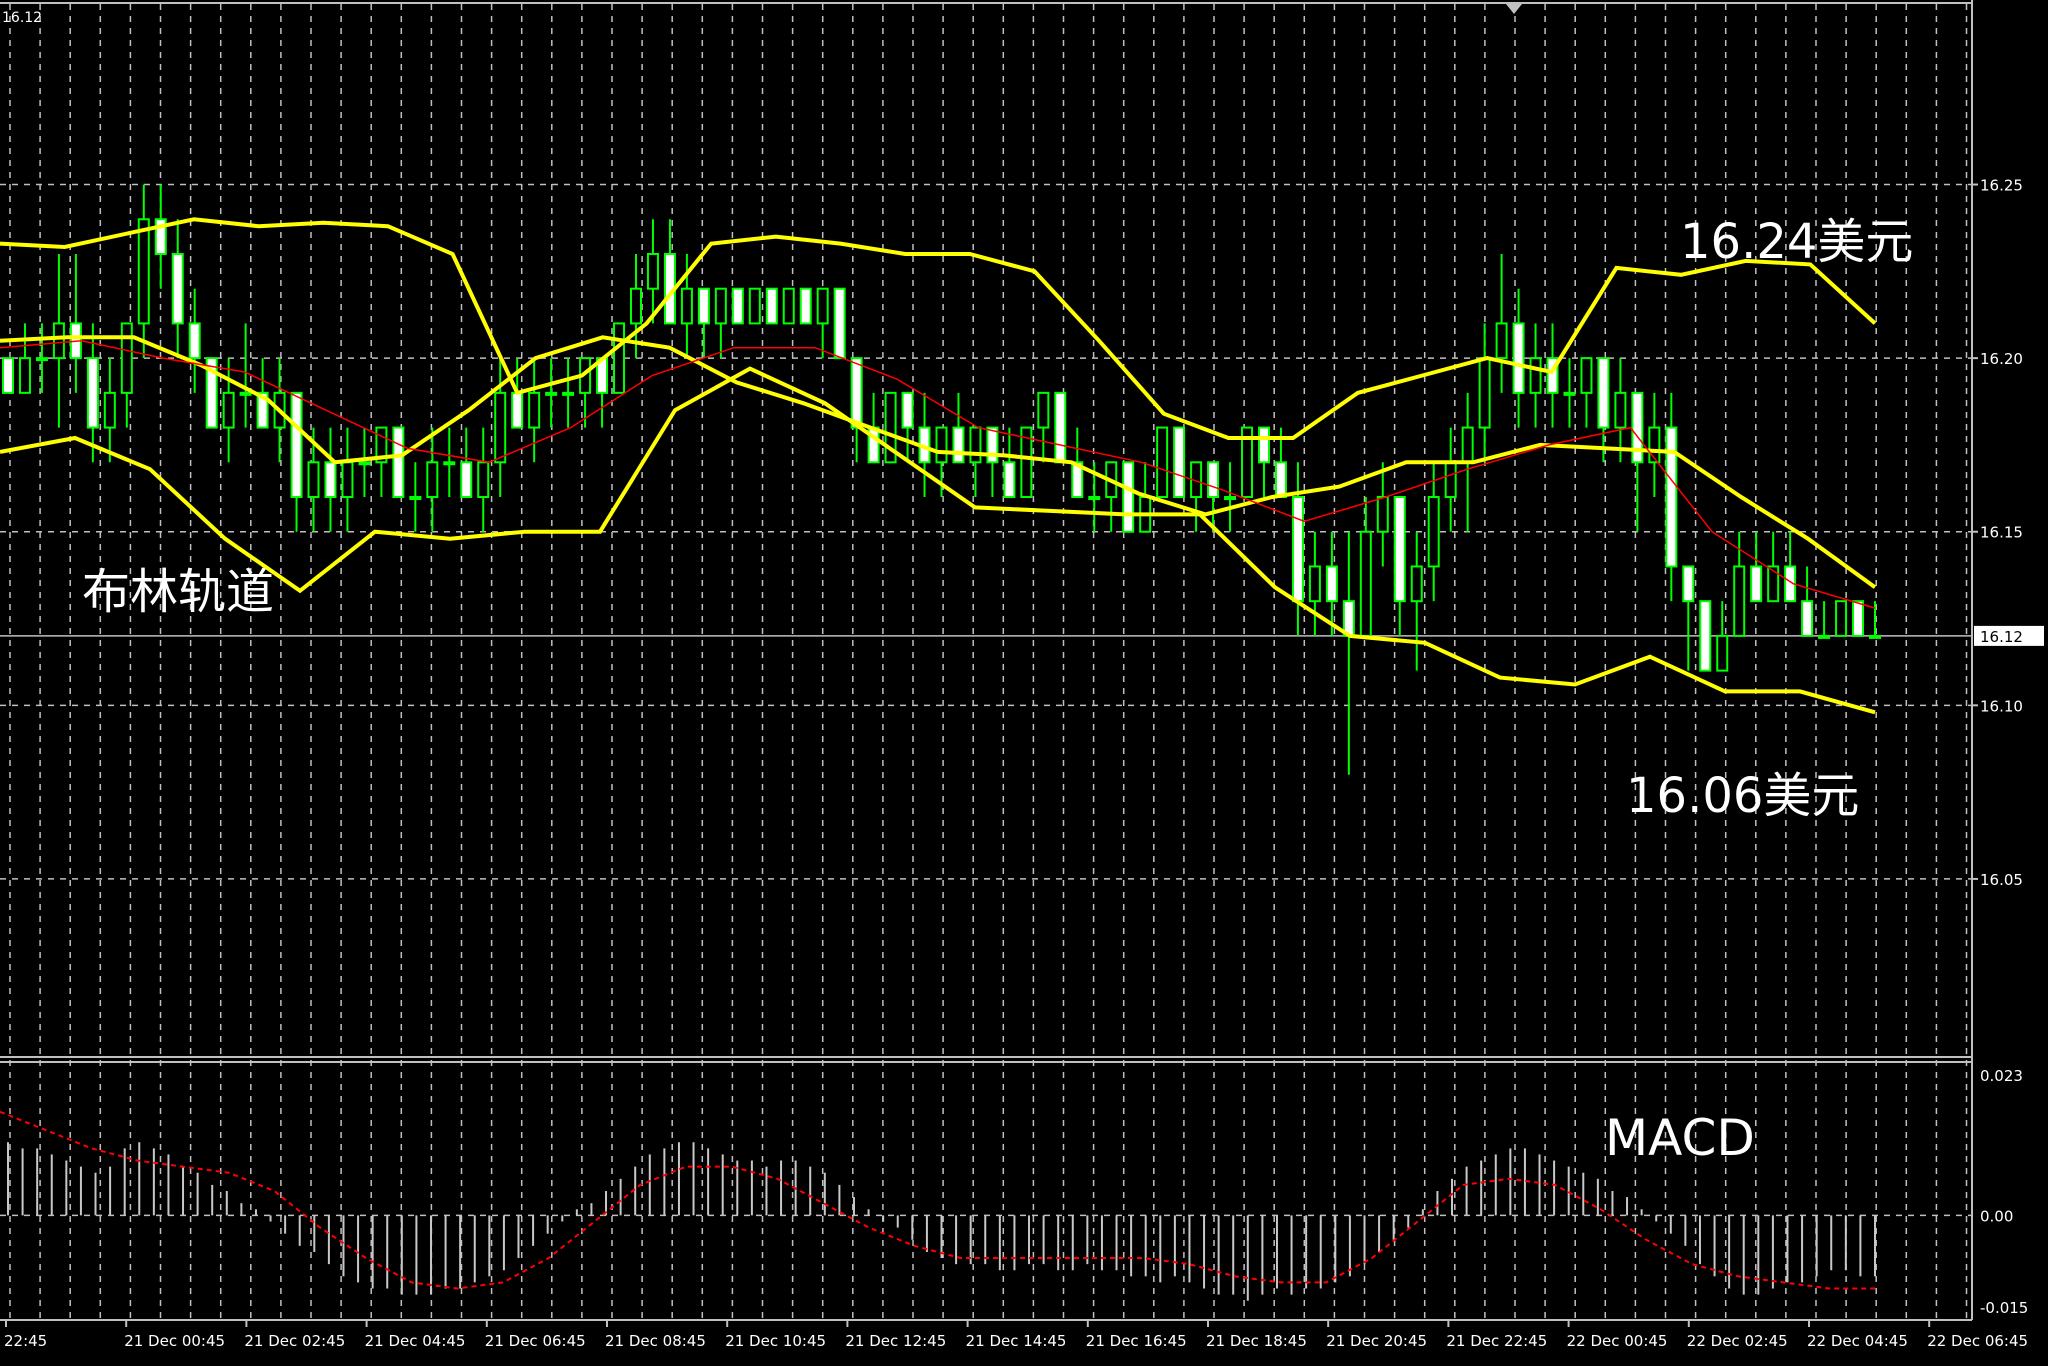 This screenshot has width=2048, height=1366. Describe the element at coordinates (1796, 242) in the screenshot. I see `annotation-upper-price: 16.24美元` at that location.